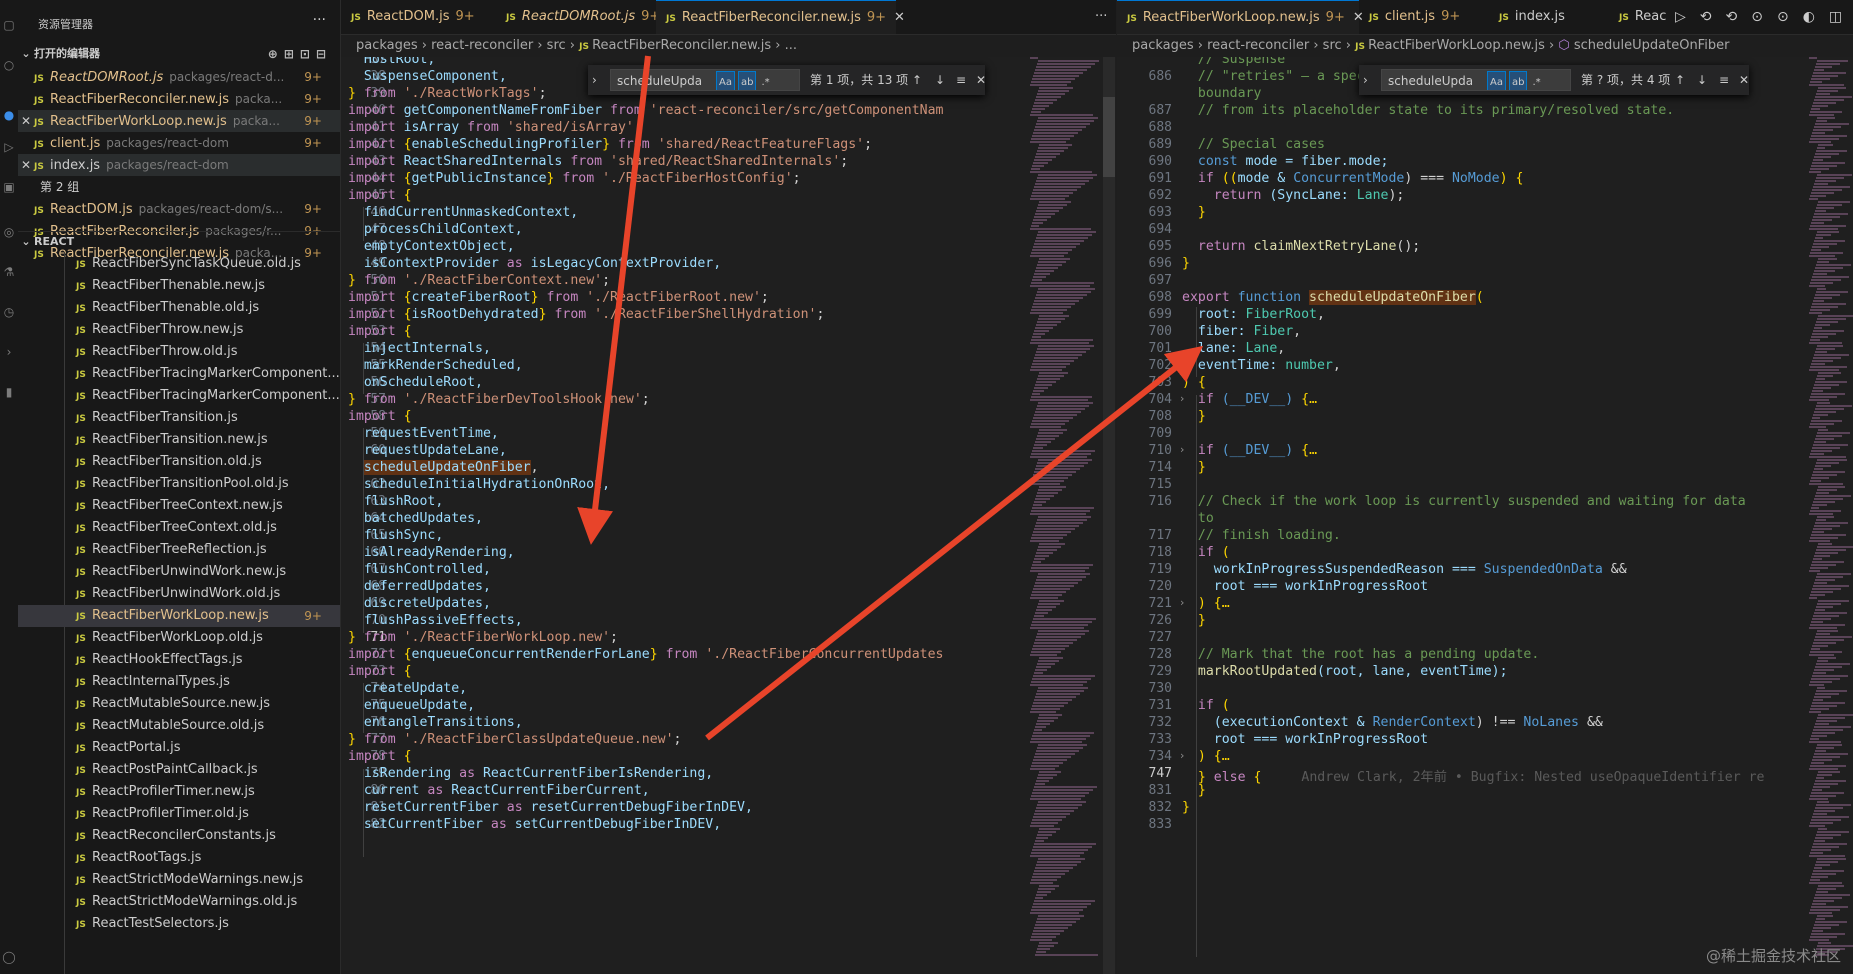 Image resolution: width=1853 pixels, height=974 pixels. Describe the element at coordinates (9, 187) in the screenshot. I see `extensions-icon: ▣` at that location.